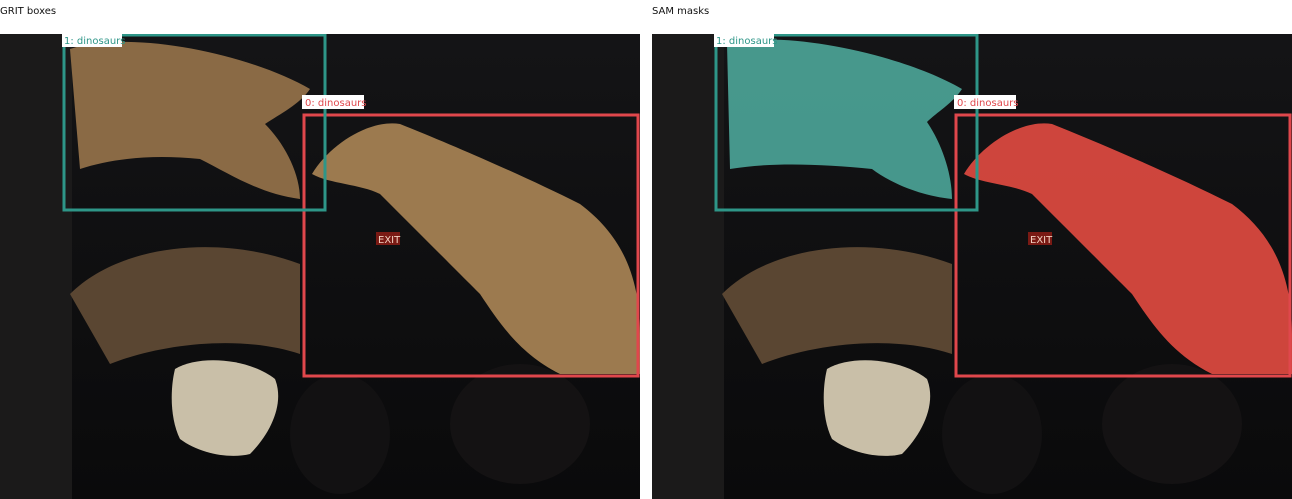  What do you see at coordinates (28, 11) in the screenshot?
I see `left-panel-title: GRIT boxes` at bounding box center [28, 11].